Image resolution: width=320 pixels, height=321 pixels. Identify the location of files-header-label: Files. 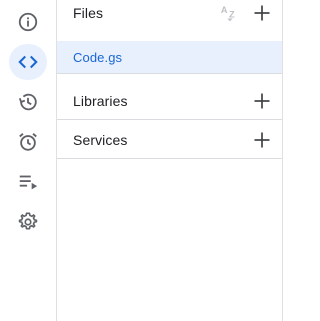
(88, 13).